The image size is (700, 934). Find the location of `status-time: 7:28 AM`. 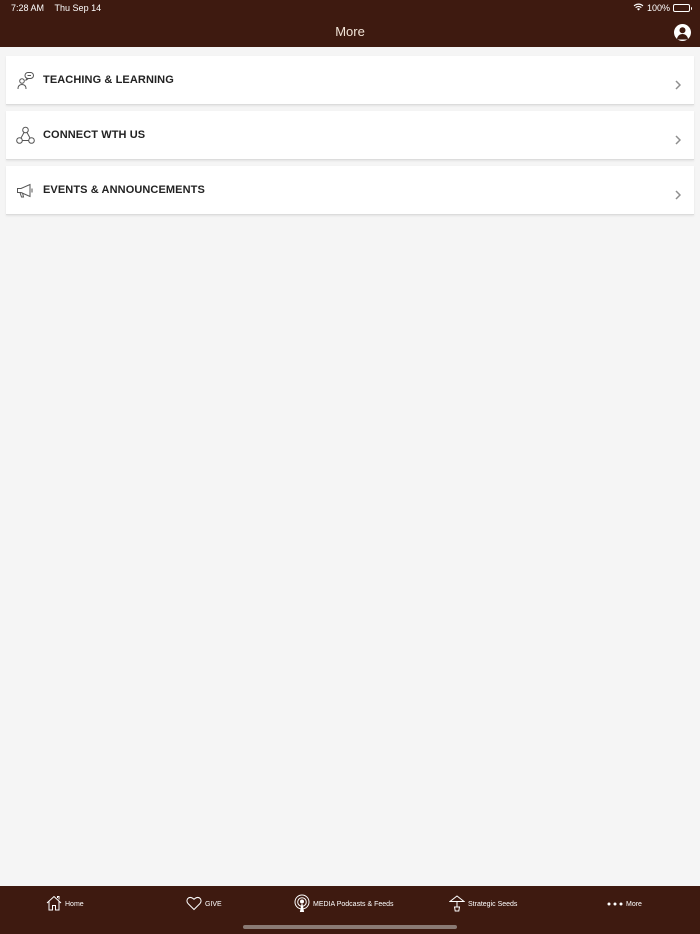

status-time: 7:28 AM is located at coordinates (28, 8).